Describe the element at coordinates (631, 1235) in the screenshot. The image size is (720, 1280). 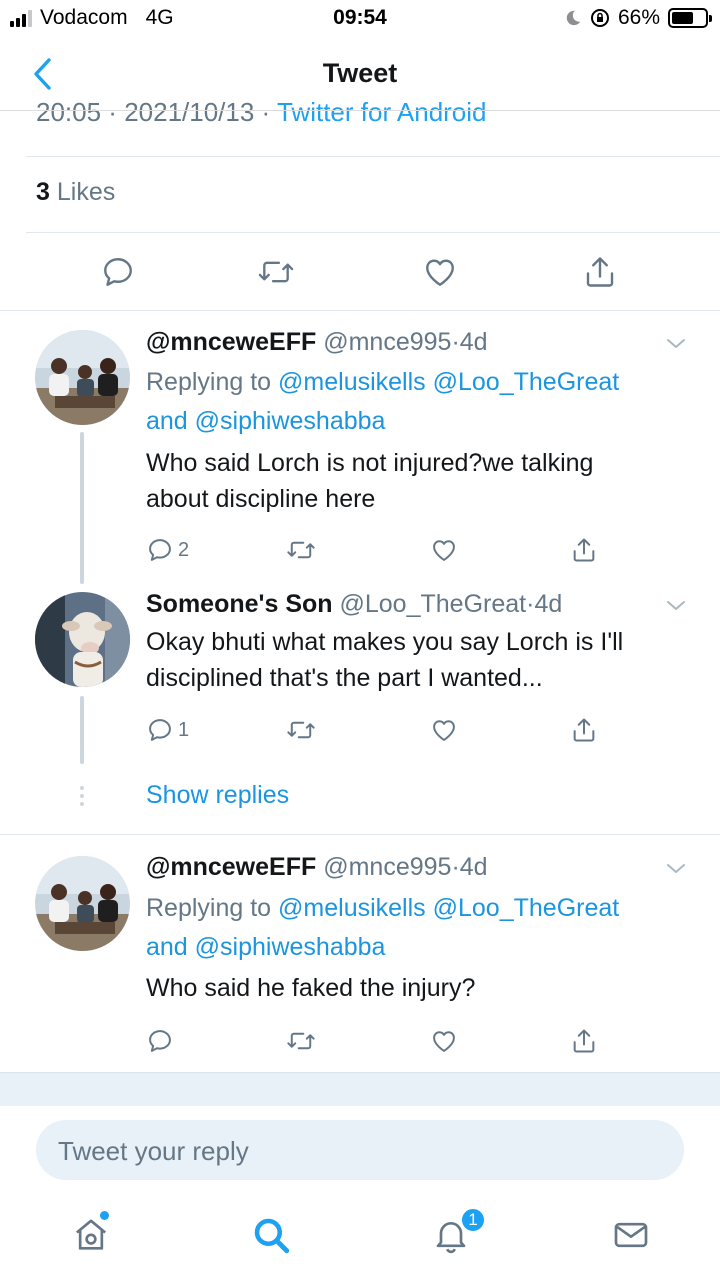
I see `tab-messages` at that location.